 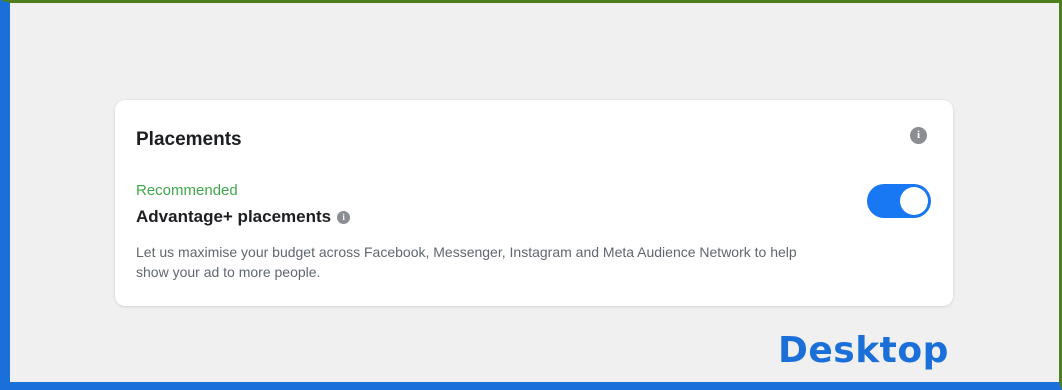 What do you see at coordinates (914, 201) in the screenshot?
I see `toggle-knob` at bounding box center [914, 201].